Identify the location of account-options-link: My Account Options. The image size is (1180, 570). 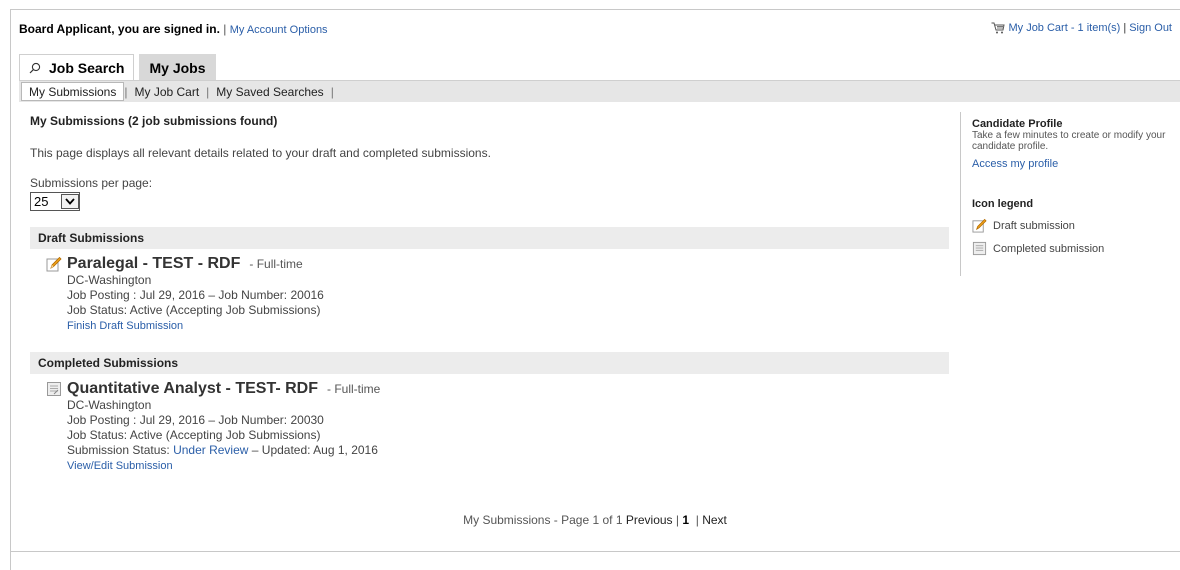
(279, 30).